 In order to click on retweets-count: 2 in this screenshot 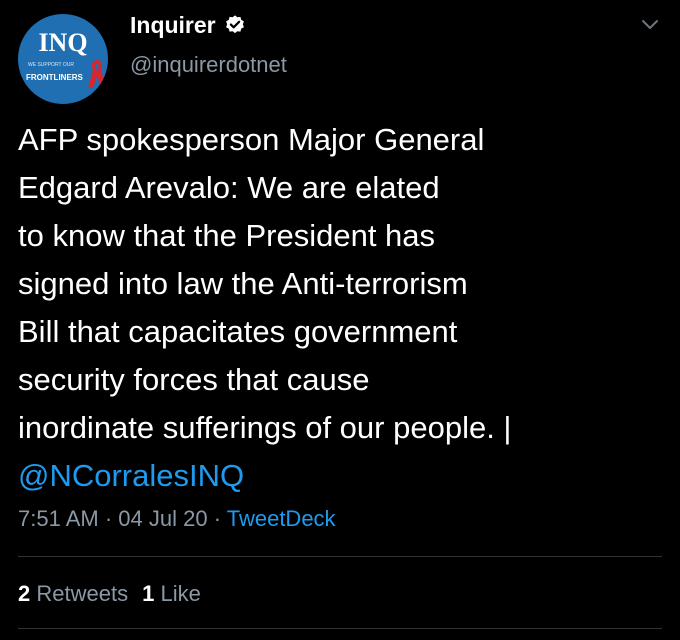, I will do `click(24, 593)`.